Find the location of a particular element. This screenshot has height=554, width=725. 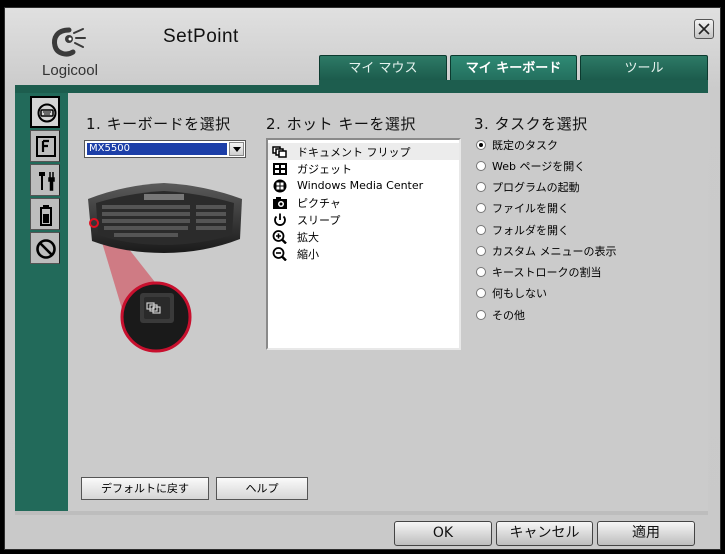

battery-icon is located at coordinates (46, 215).